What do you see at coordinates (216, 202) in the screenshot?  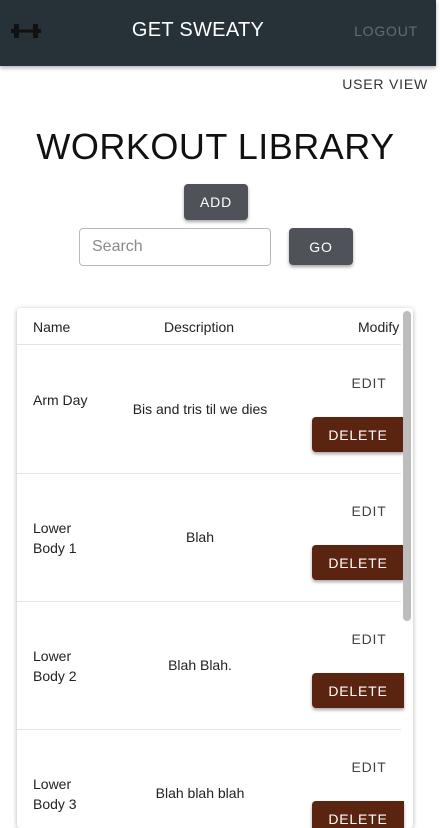 I see `add-button: ADD` at bounding box center [216, 202].